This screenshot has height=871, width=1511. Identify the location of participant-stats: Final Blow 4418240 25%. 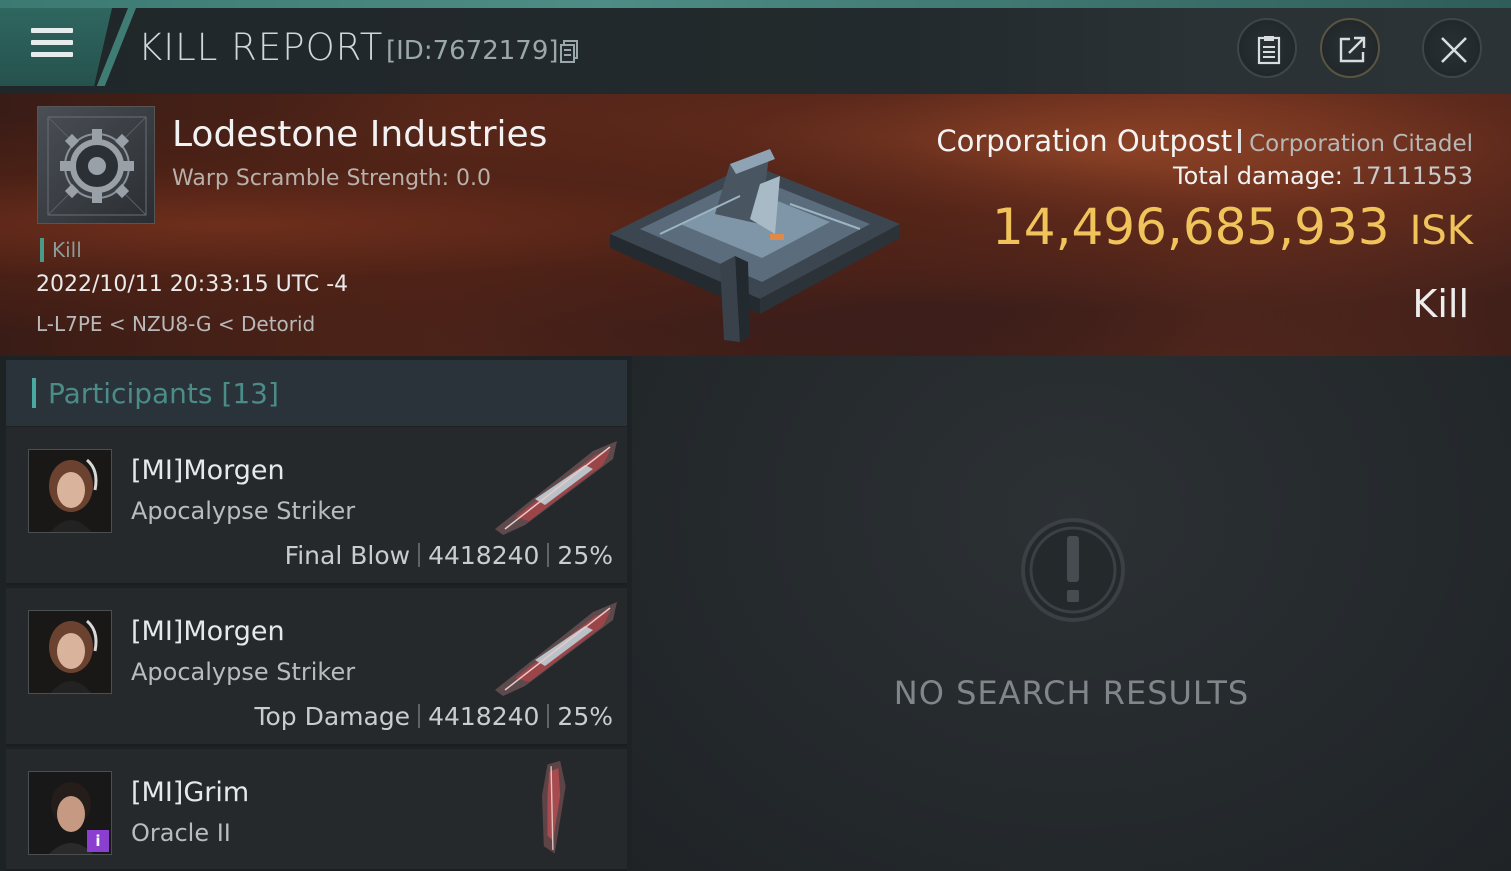
(449, 555).